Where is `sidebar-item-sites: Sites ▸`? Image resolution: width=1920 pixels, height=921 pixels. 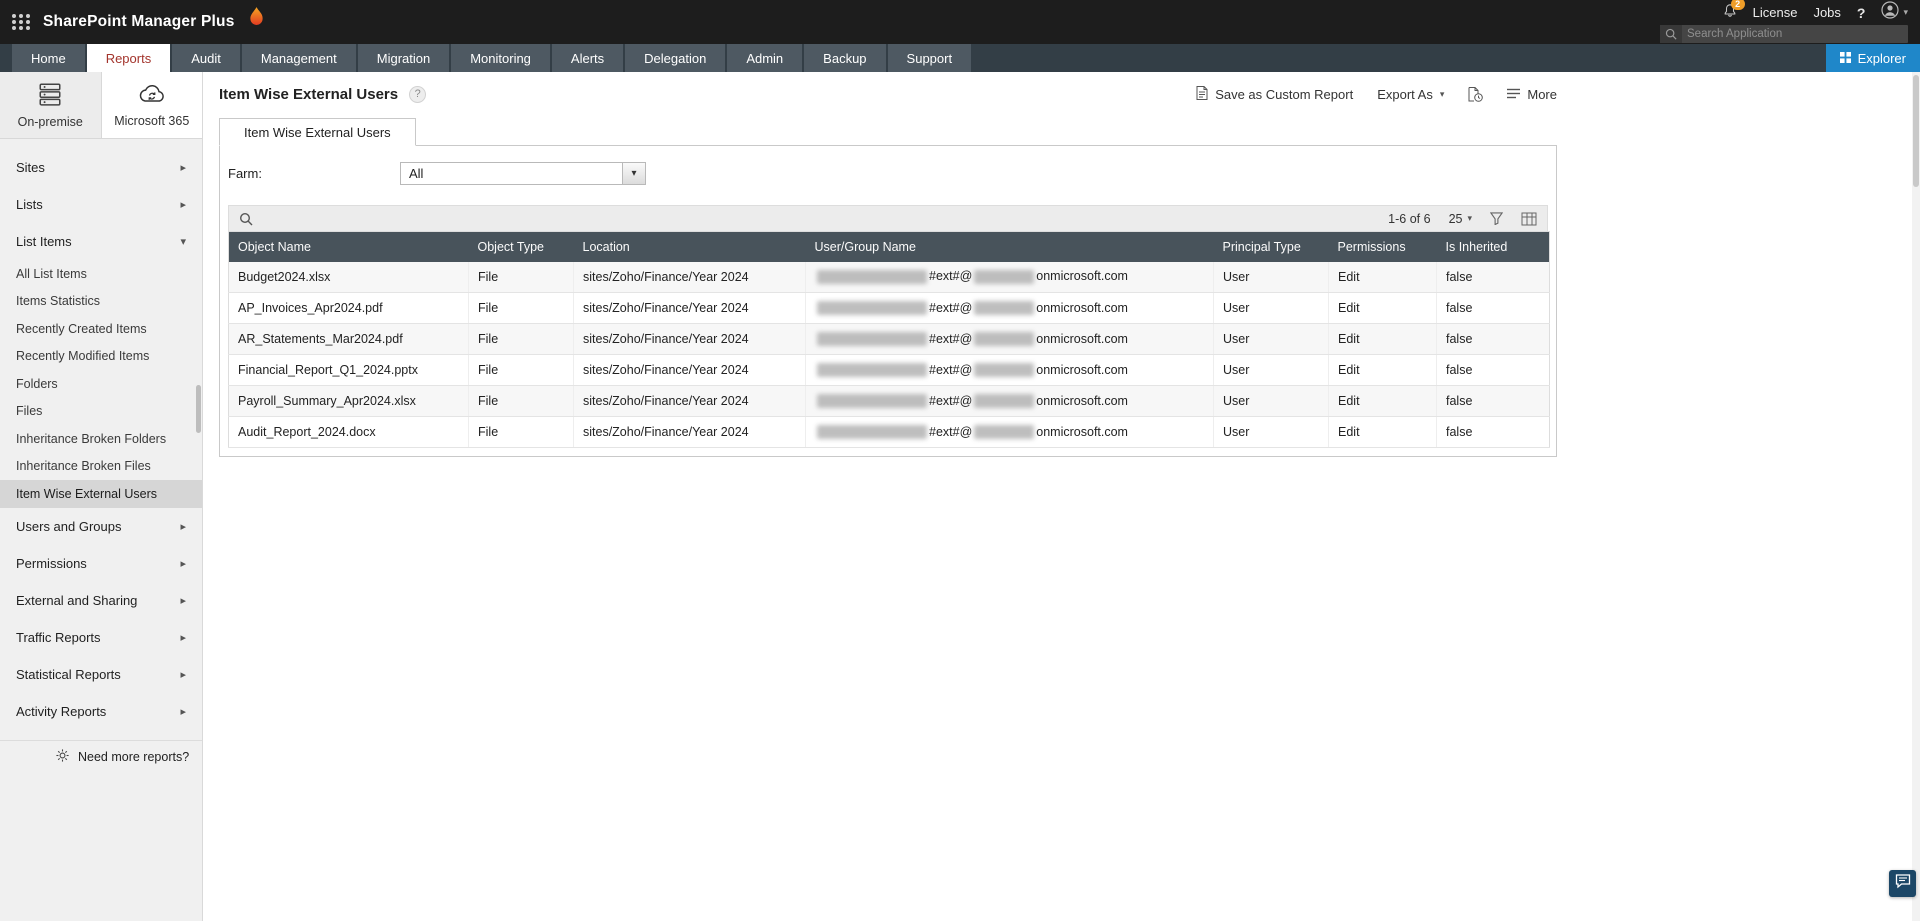
sidebar-item-sites: Sites ▸ is located at coordinates (101, 167).